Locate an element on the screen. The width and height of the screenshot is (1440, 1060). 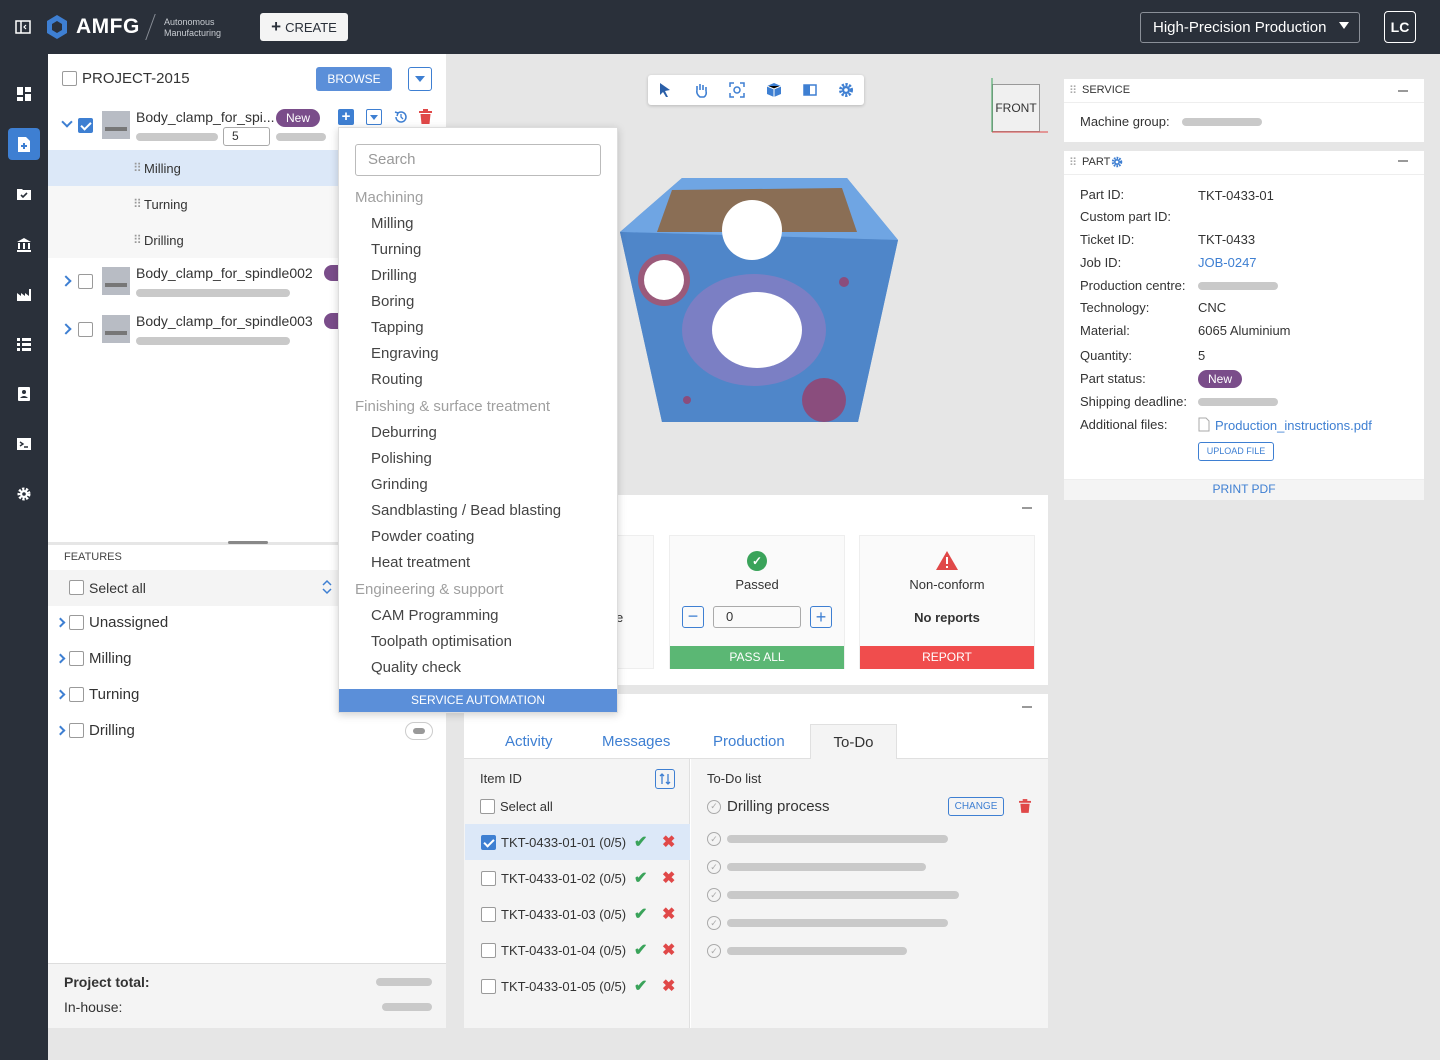
select-all-checkbox is located at coordinates (76, 587).